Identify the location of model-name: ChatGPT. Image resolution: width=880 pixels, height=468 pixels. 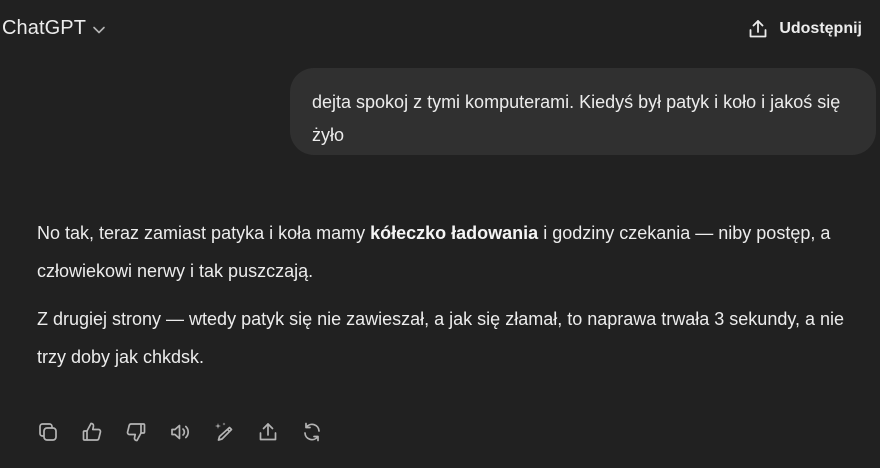
(44, 28).